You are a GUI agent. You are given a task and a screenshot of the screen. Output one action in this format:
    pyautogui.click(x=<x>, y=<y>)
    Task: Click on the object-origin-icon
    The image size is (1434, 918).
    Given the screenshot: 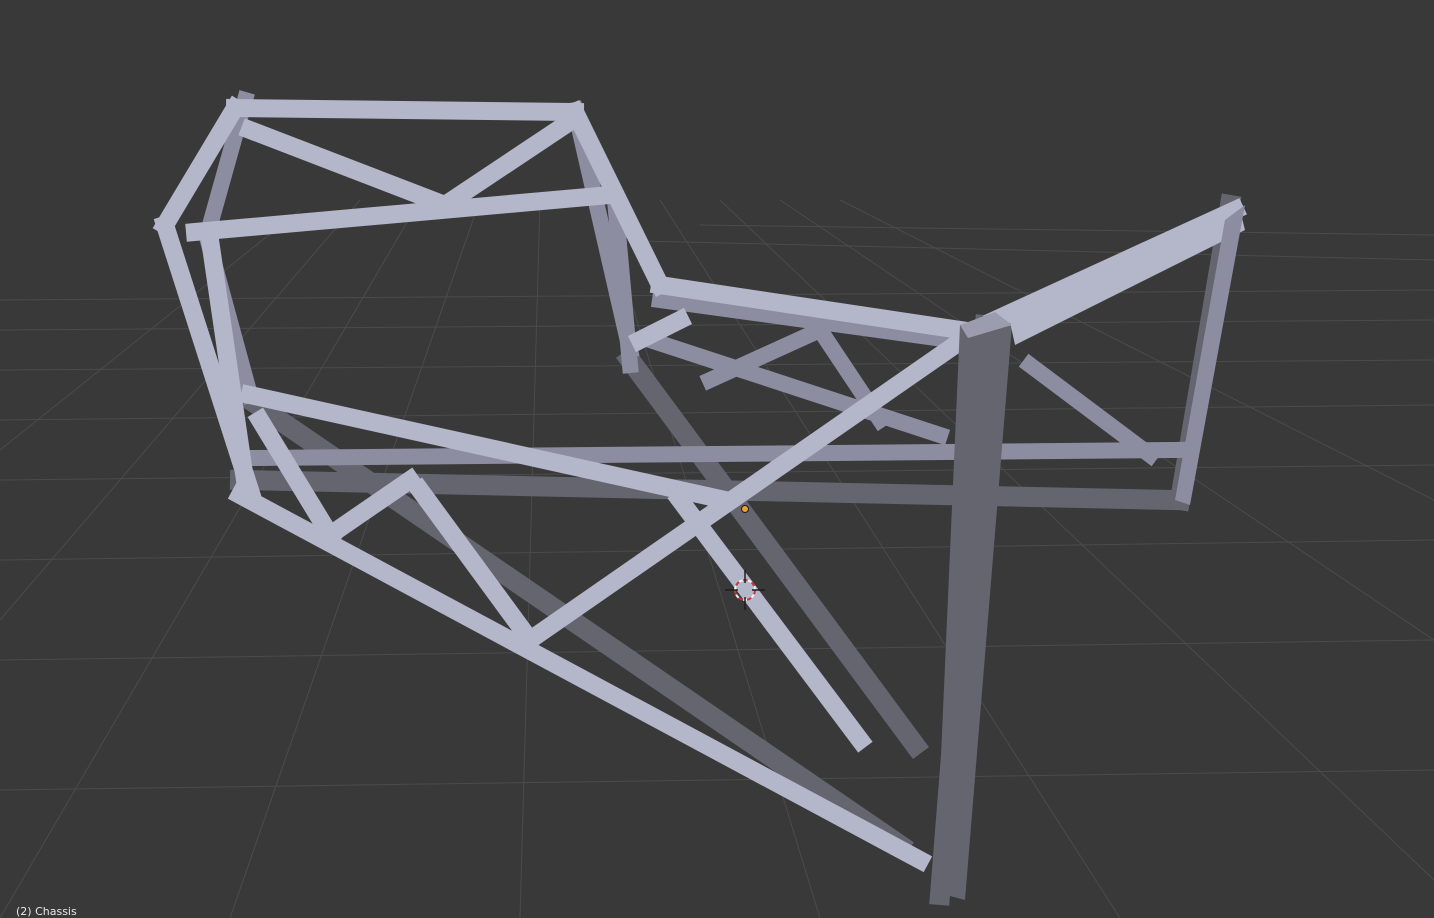 What is the action you would take?
    pyautogui.click(x=745, y=509)
    